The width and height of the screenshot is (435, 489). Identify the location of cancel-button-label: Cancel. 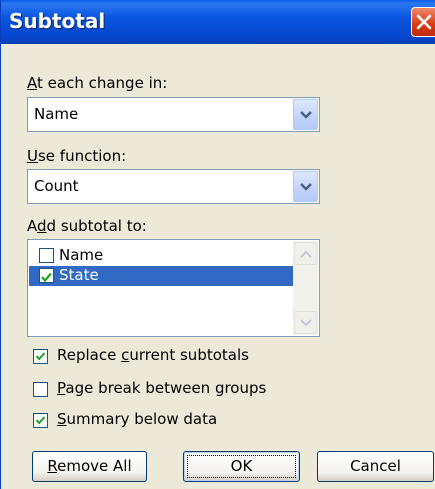
(375, 466).